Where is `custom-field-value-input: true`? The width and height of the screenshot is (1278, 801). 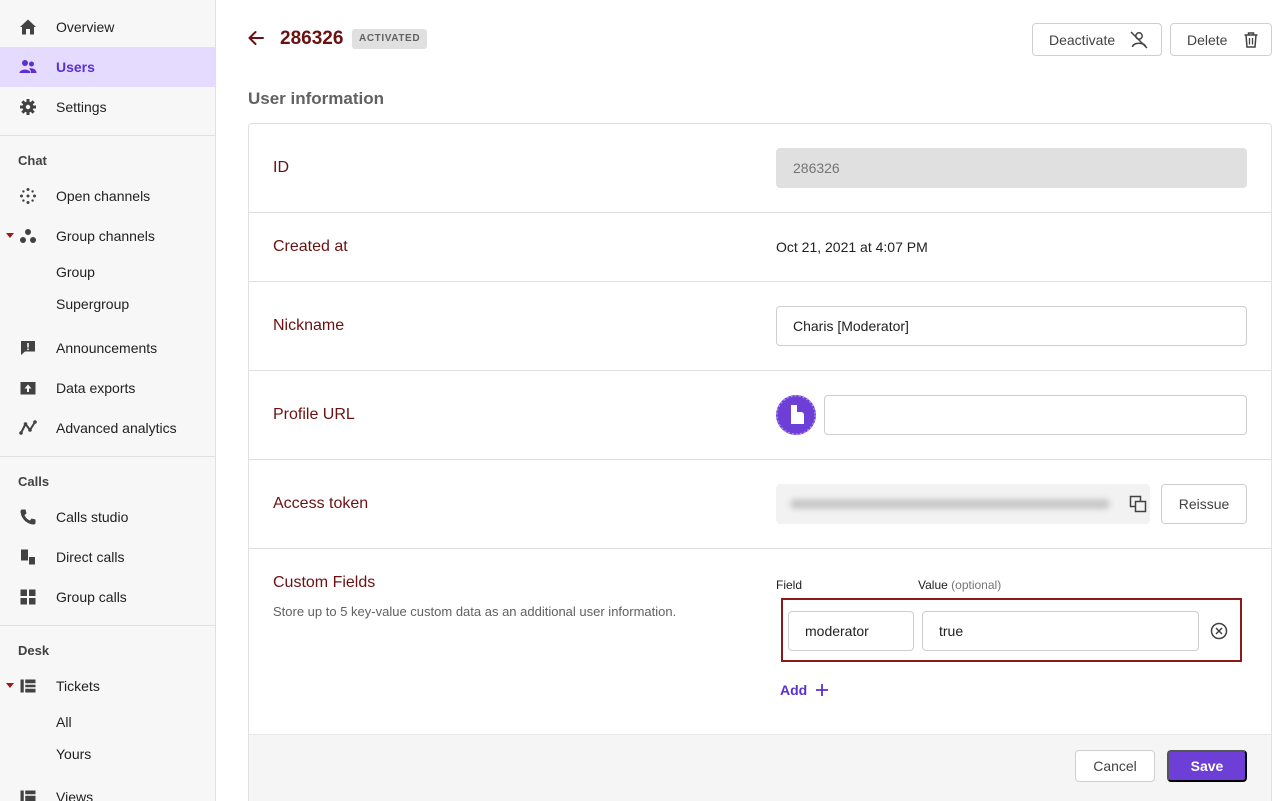 custom-field-value-input: true is located at coordinates (1060, 631).